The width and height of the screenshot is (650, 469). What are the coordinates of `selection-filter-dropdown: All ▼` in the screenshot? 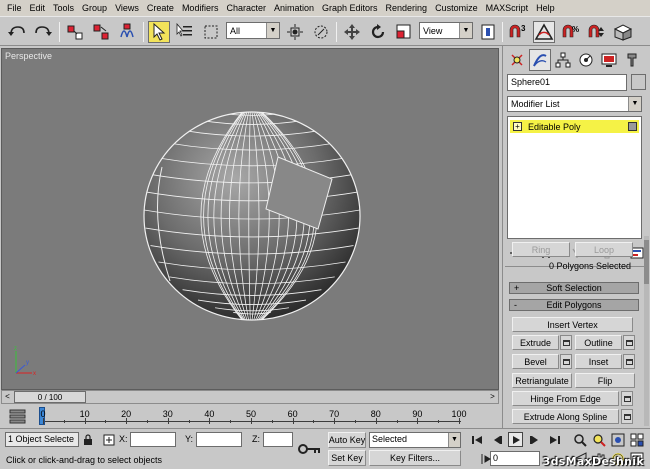 It's located at (253, 30).